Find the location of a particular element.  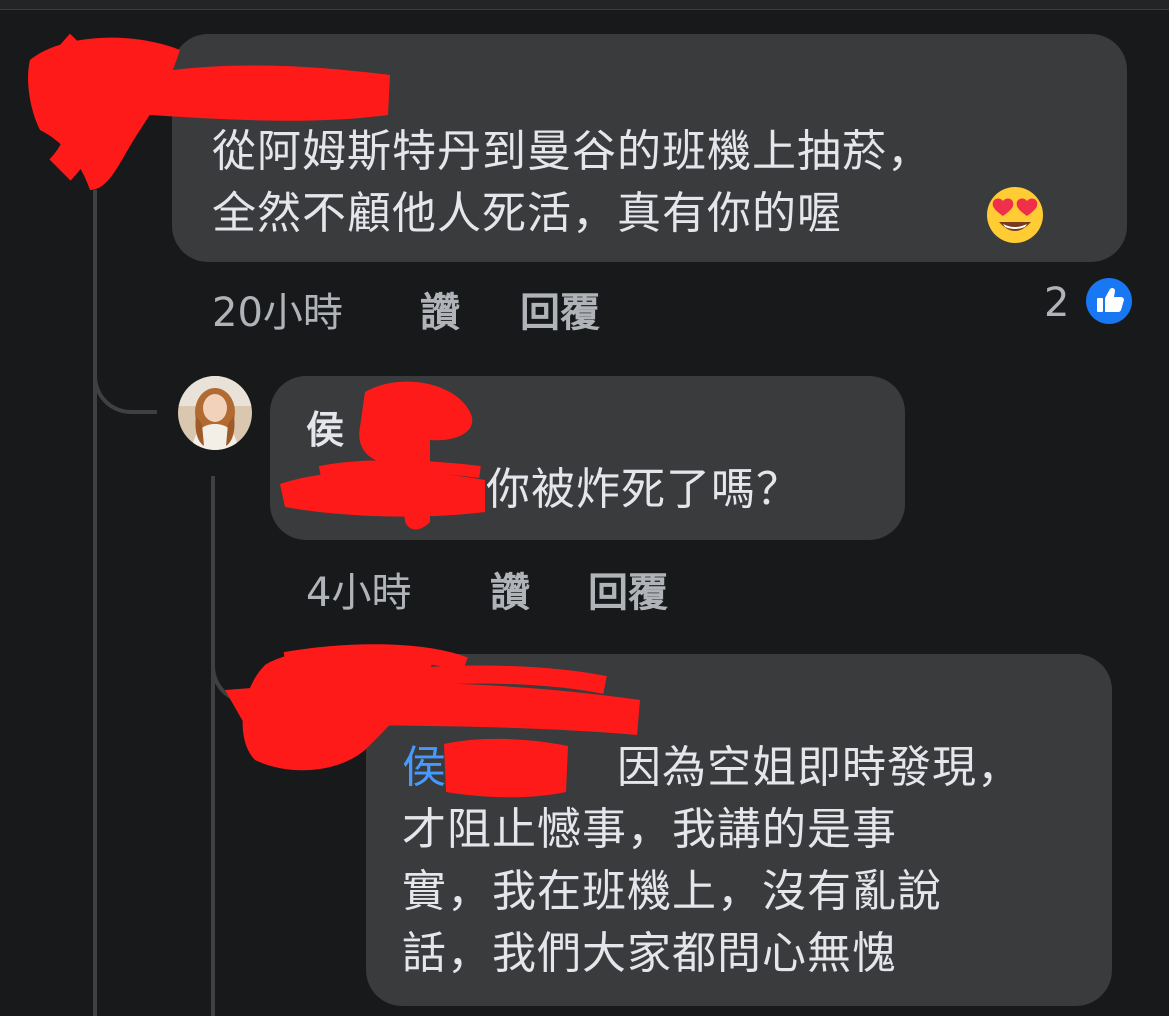

avatar-photo is located at coordinates (215, 413).